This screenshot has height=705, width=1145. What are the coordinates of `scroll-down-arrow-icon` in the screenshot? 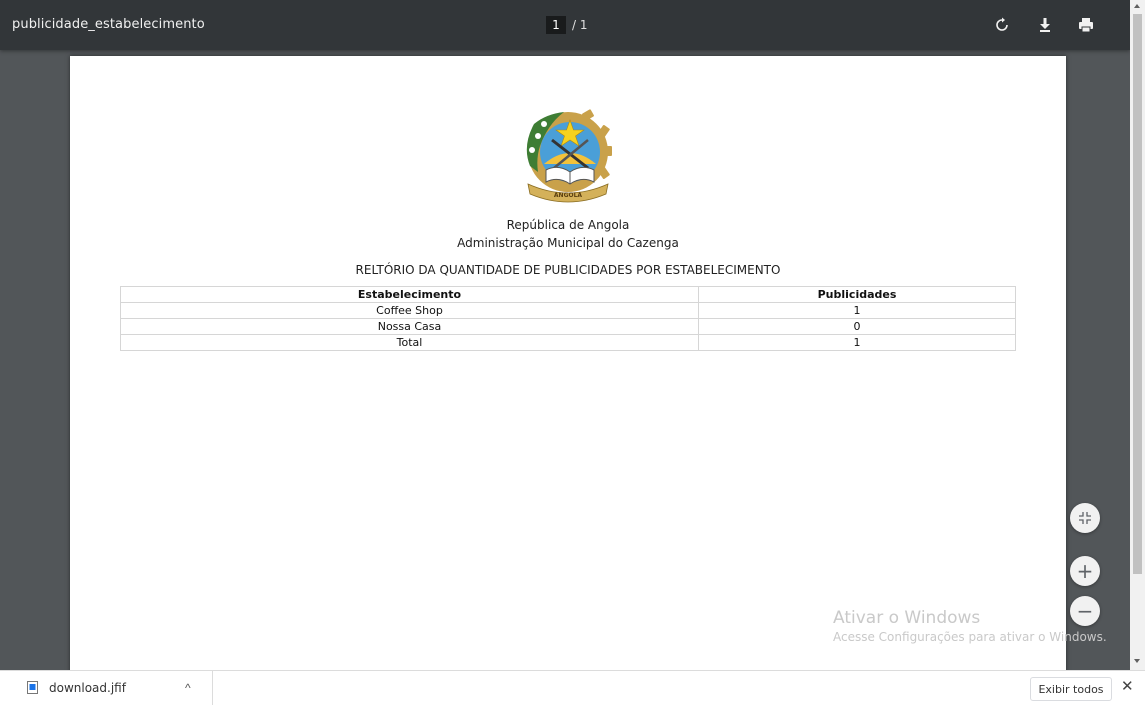 It's located at (1137, 661).